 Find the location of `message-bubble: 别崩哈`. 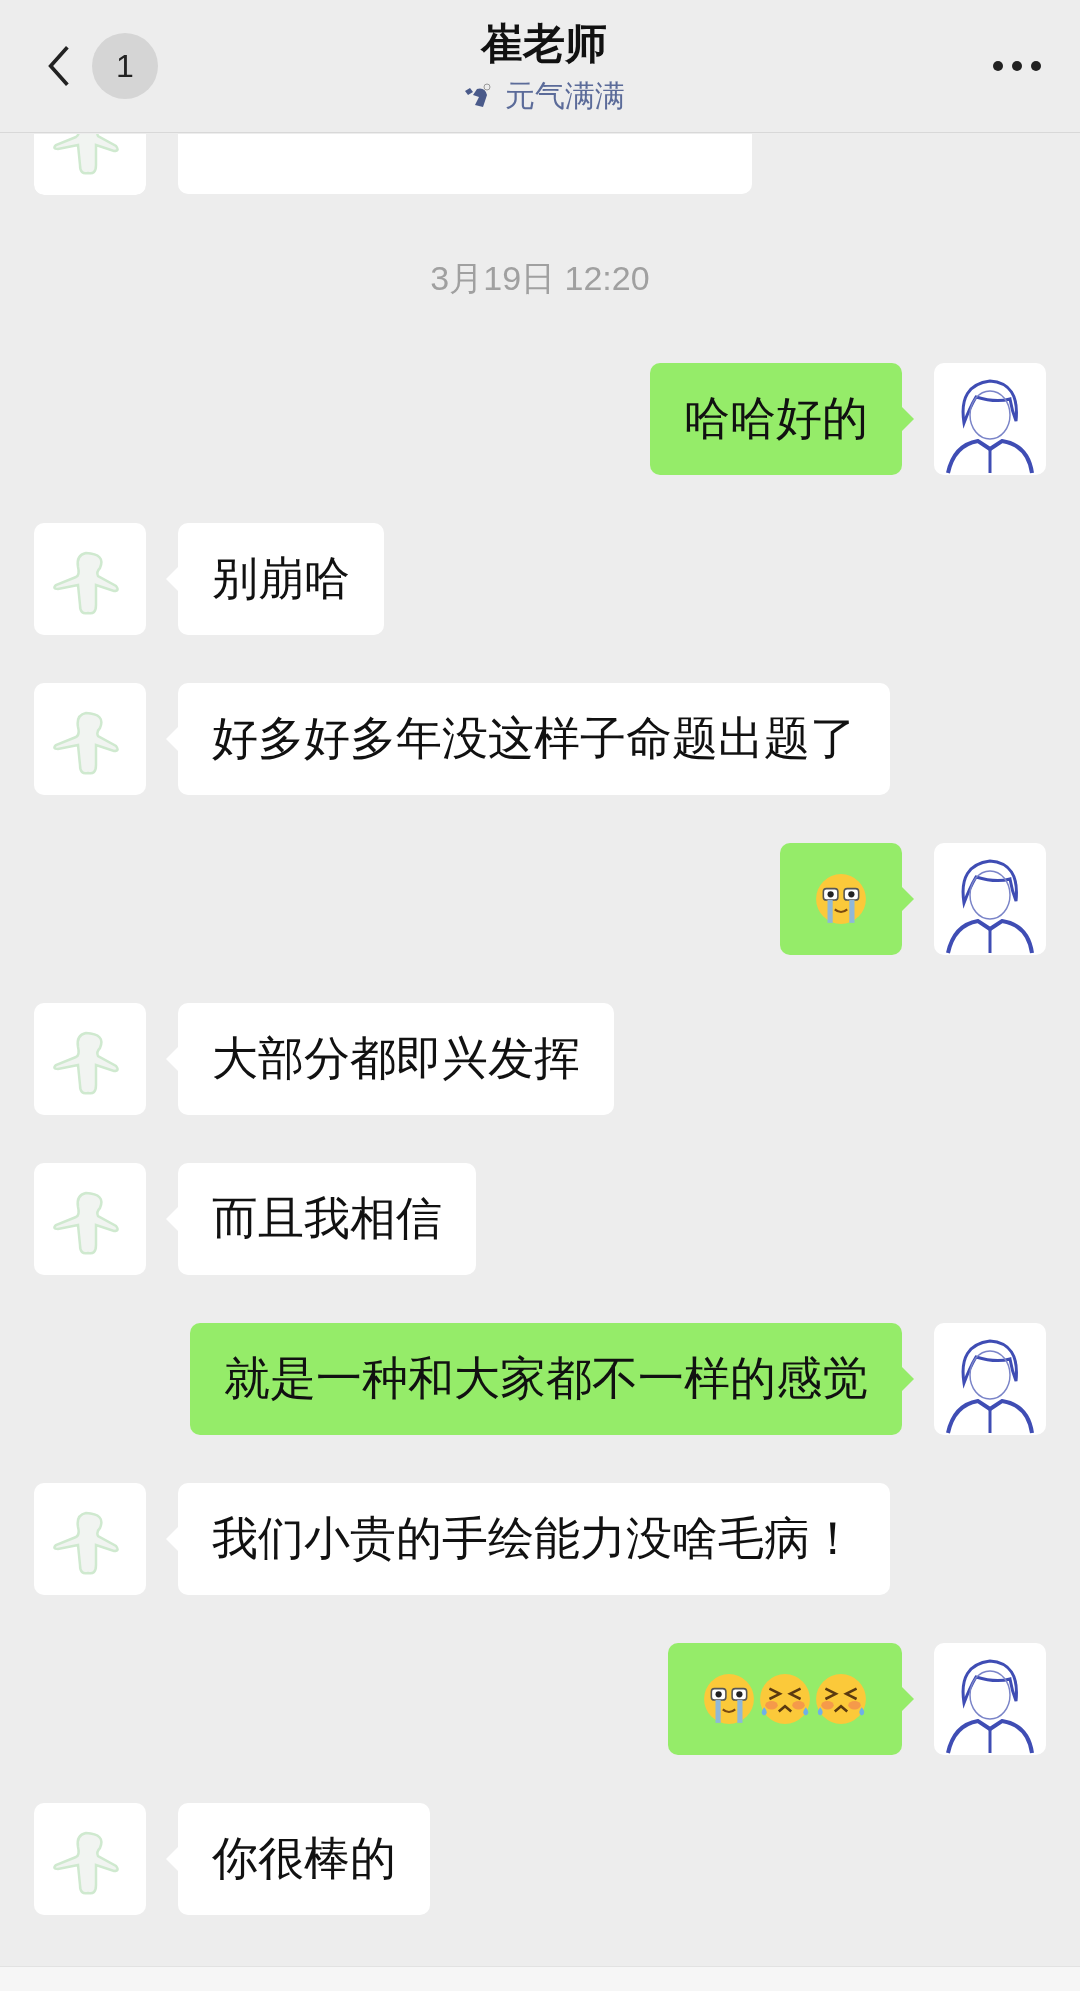

message-bubble: 别崩哈 is located at coordinates (281, 579).